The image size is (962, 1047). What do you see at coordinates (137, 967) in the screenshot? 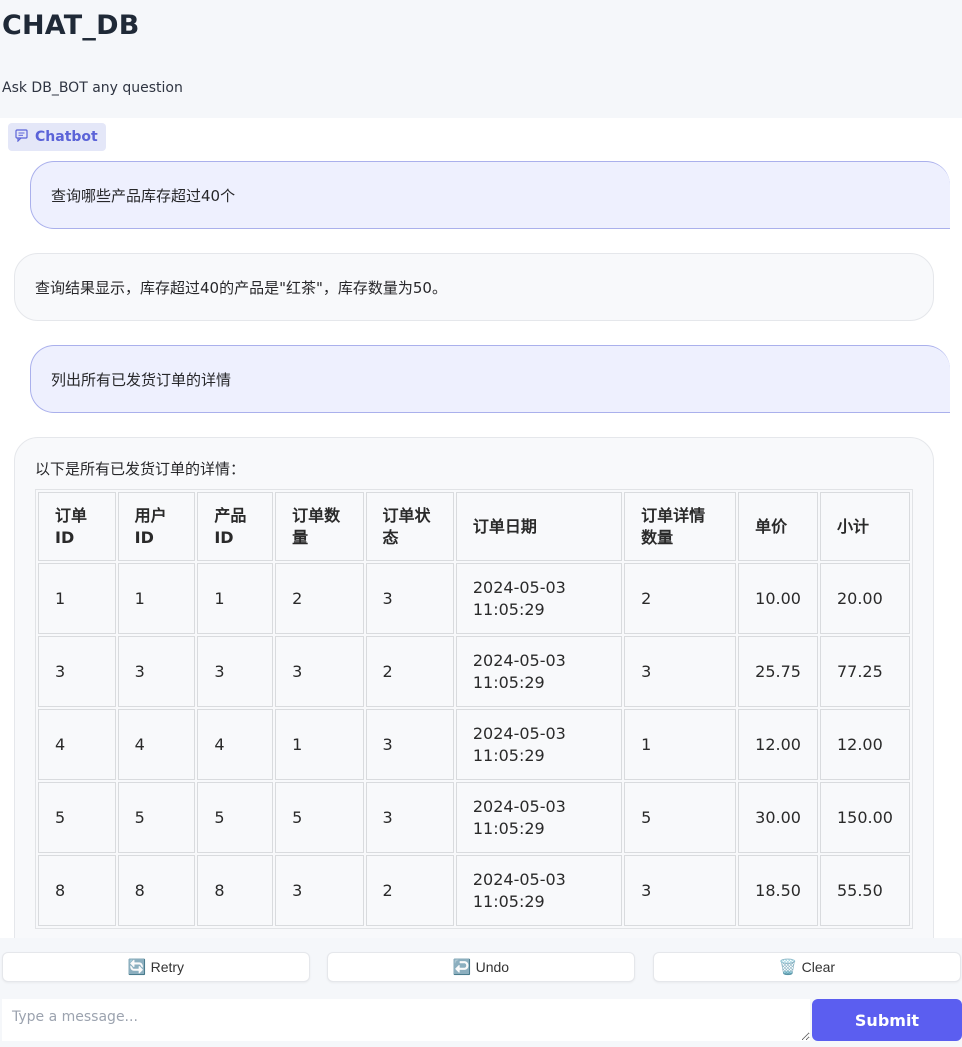
I see `retry-icon: 🔄` at bounding box center [137, 967].